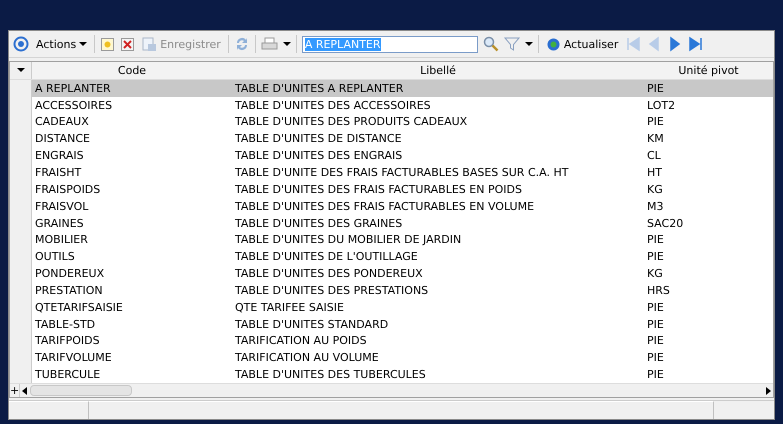  What do you see at coordinates (658, 290) in the screenshot?
I see `table-cell-text: HRS` at bounding box center [658, 290].